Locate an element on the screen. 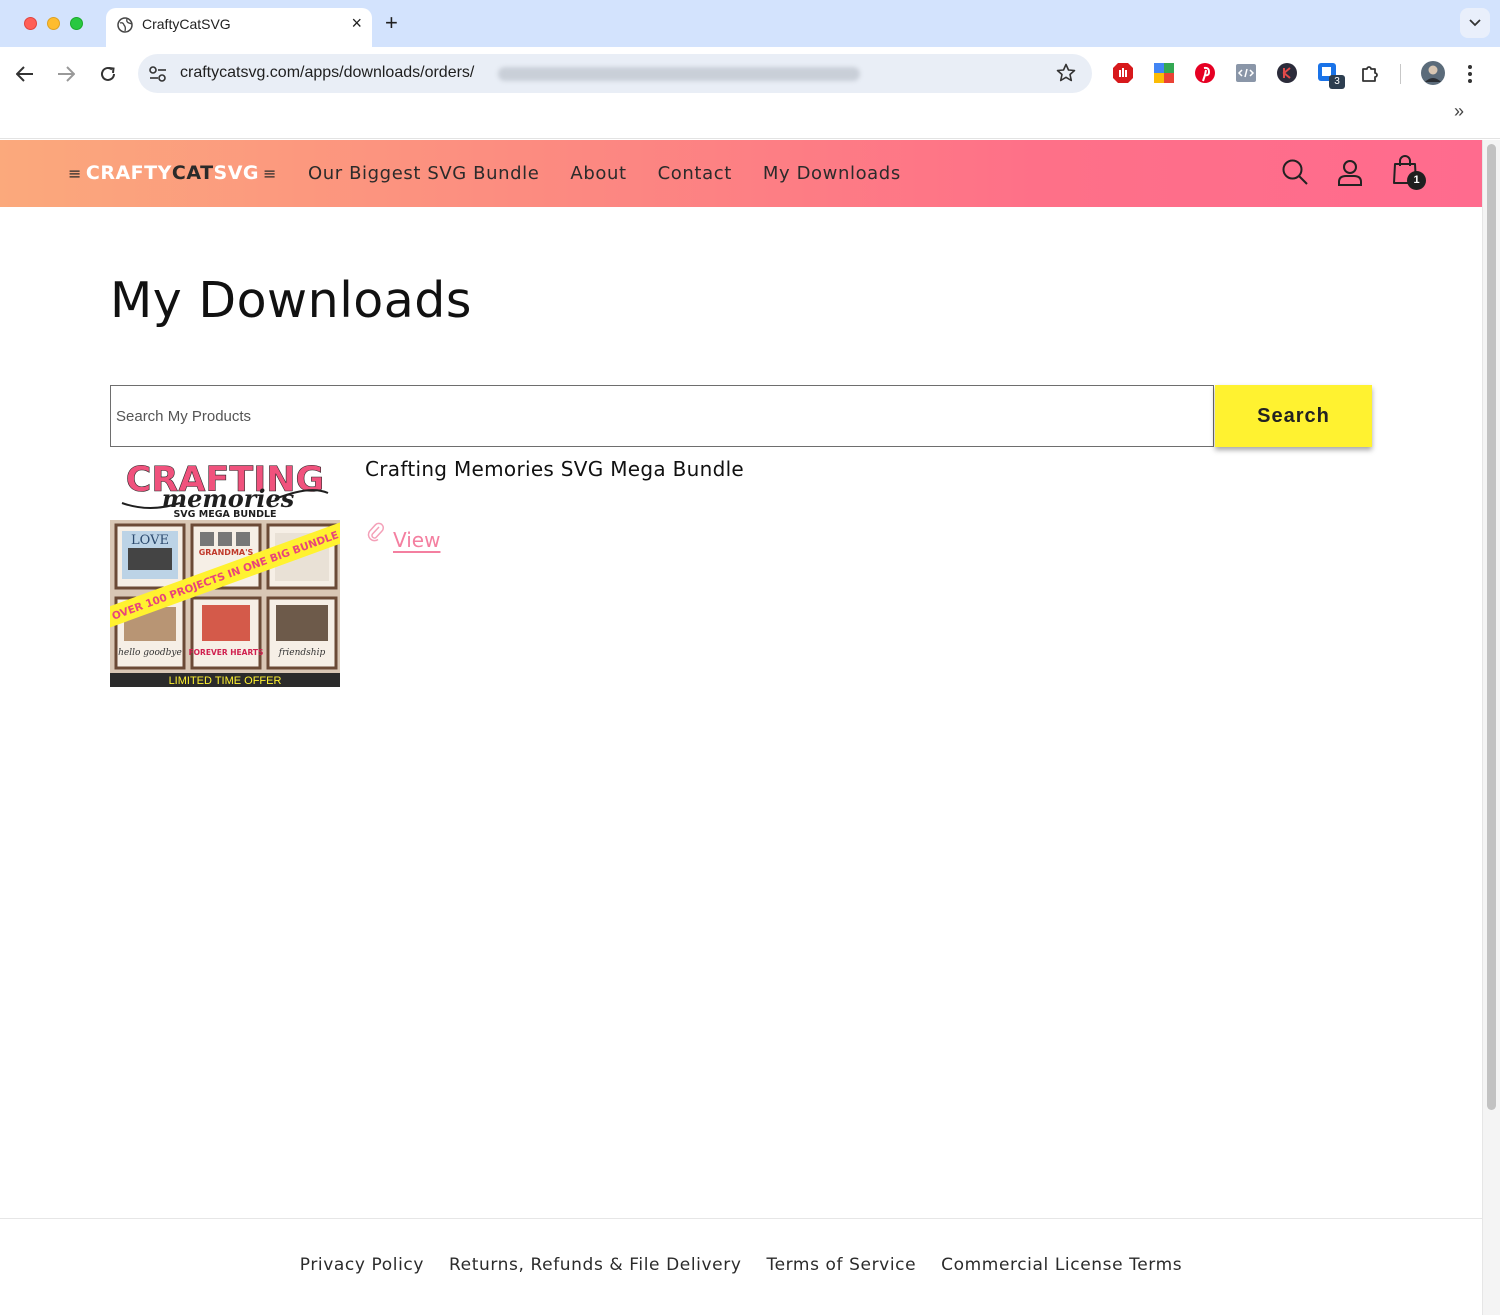 Image resolution: width=1500 pixels, height=1315 pixels. nav-link-about: About is located at coordinates (598, 173).